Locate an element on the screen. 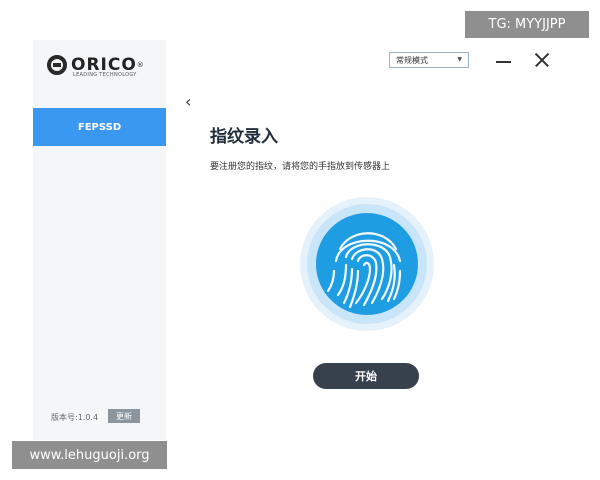 The image size is (600, 480). watermark-tg: TG: MYYJJPP is located at coordinates (527, 24).